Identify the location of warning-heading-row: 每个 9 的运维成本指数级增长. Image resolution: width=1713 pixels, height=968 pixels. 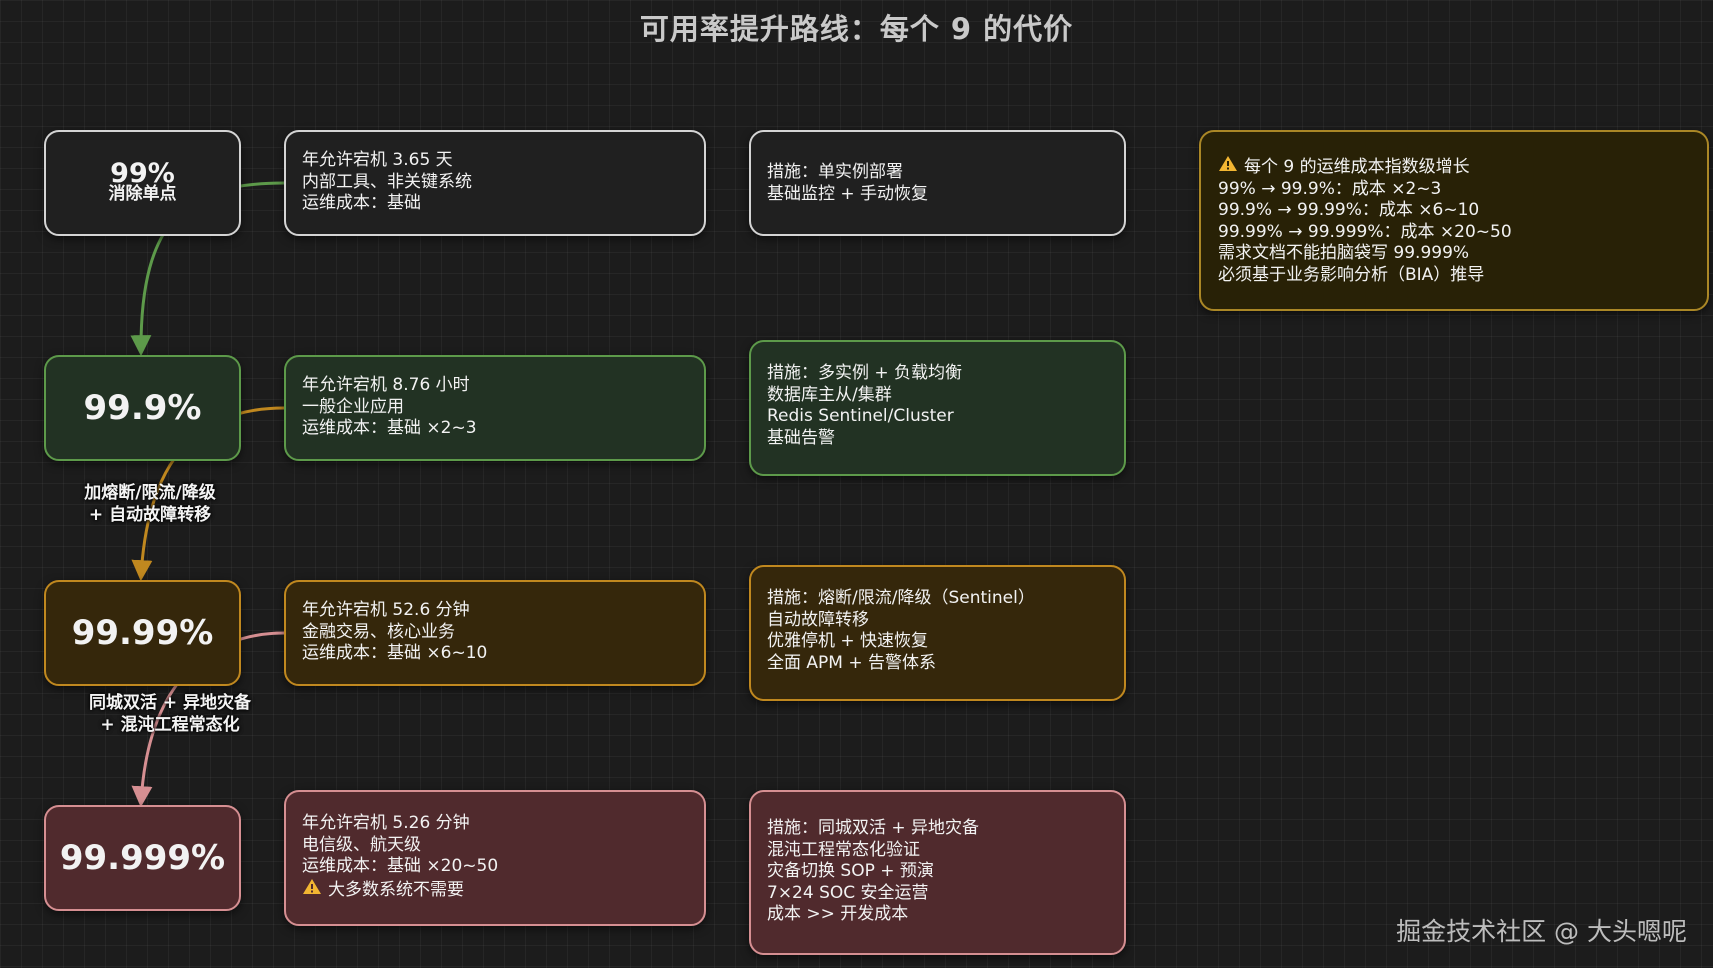
(1454, 167).